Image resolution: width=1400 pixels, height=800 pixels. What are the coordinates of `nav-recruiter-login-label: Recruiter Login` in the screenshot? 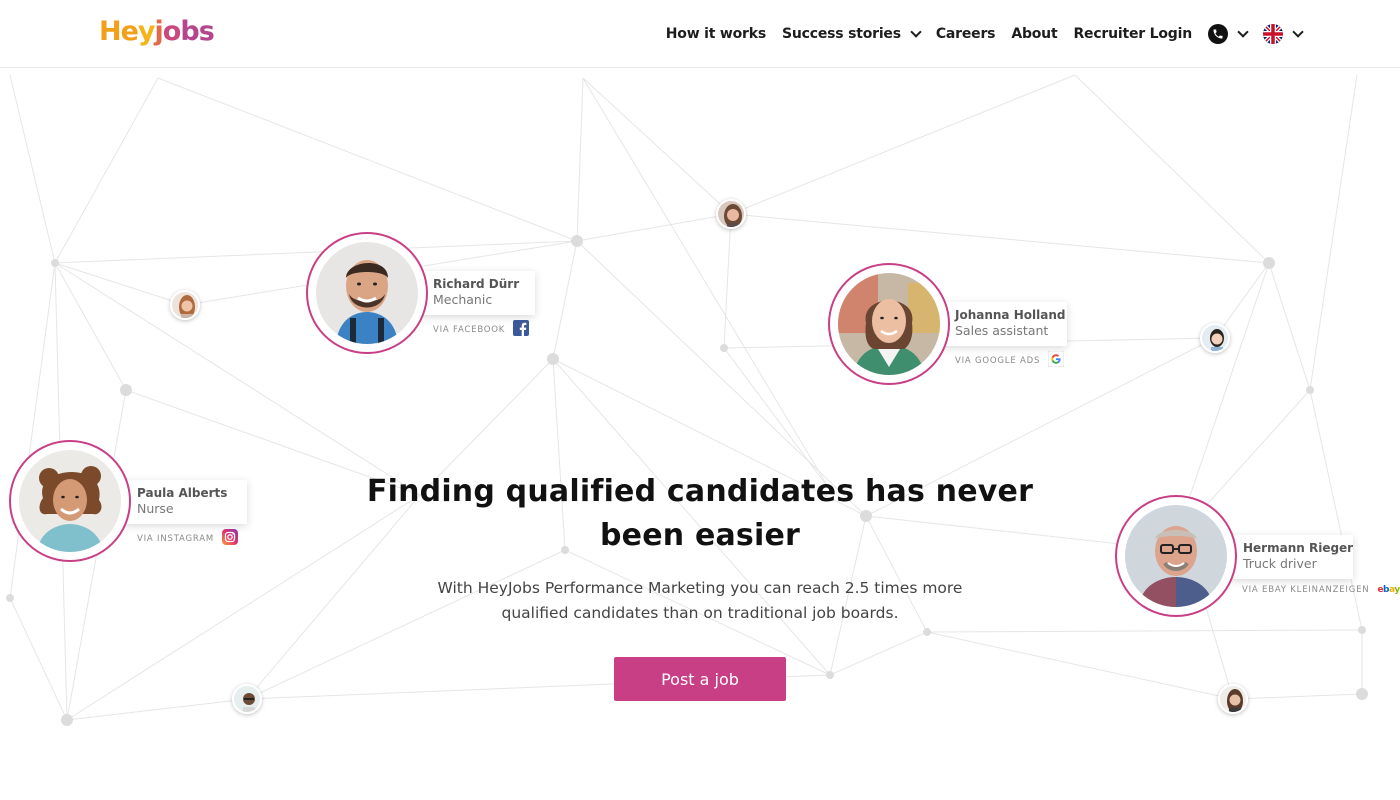 It's located at (1132, 34).